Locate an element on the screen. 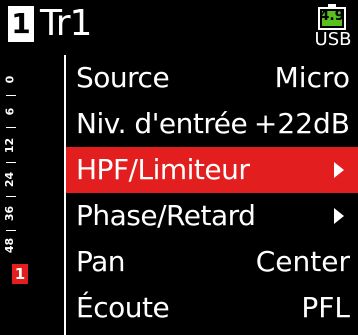 This screenshot has width=358, height=335. battery-level: 4.9 is located at coordinates (332, 16).